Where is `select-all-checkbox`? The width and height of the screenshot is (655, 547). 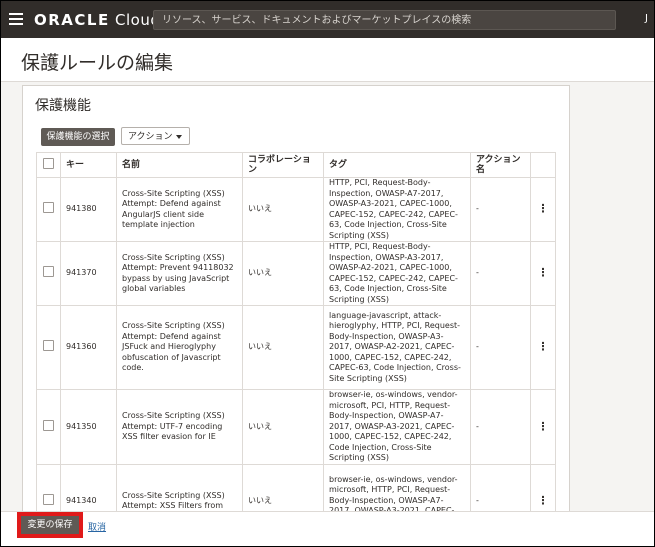
select-all-checkbox is located at coordinates (48, 165).